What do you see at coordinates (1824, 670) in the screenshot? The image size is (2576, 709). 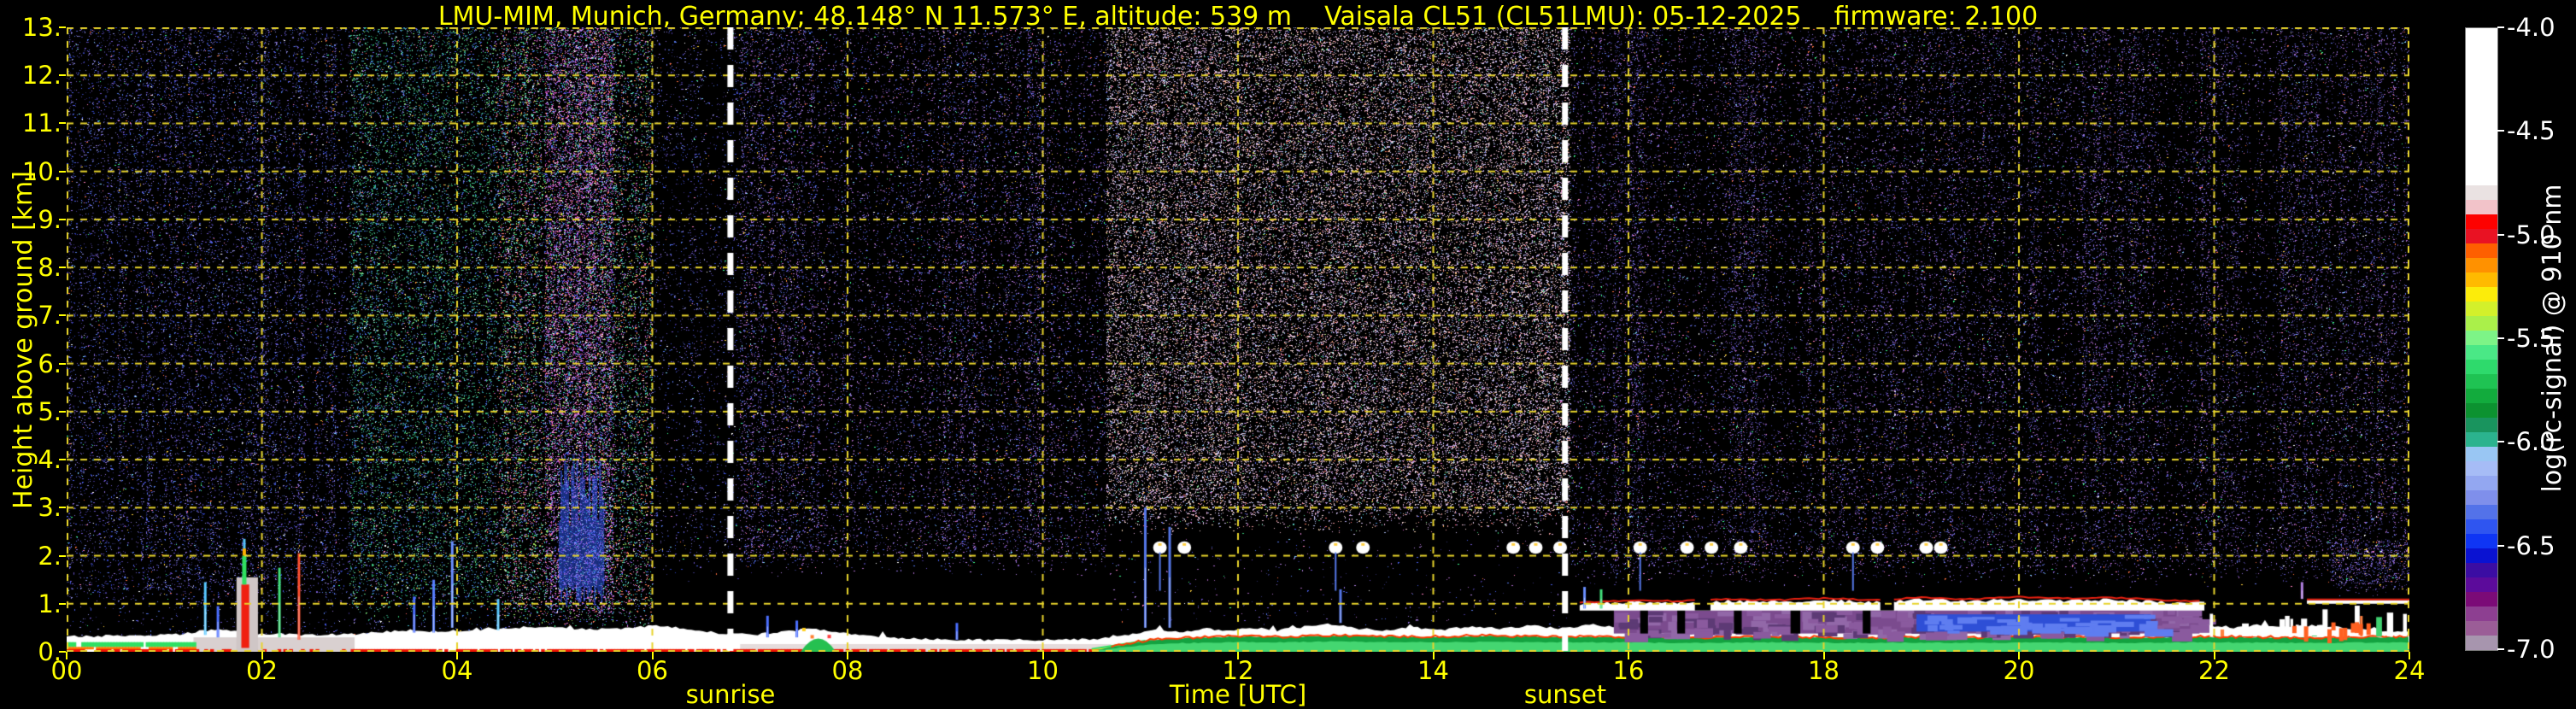 I see `x-tick-label: 18` at bounding box center [1824, 670].